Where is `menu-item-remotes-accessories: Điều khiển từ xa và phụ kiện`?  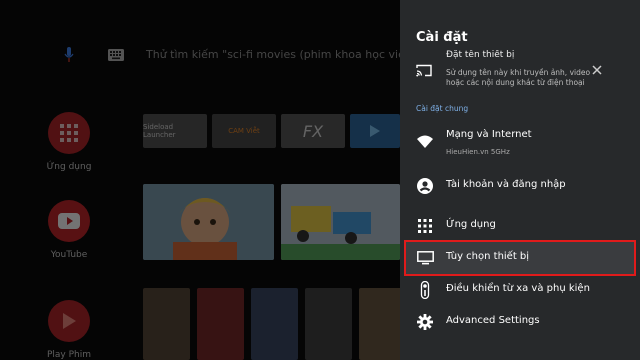 menu-item-remotes-accessories: Điều khiển từ xa và phụ kiện is located at coordinates (520, 290).